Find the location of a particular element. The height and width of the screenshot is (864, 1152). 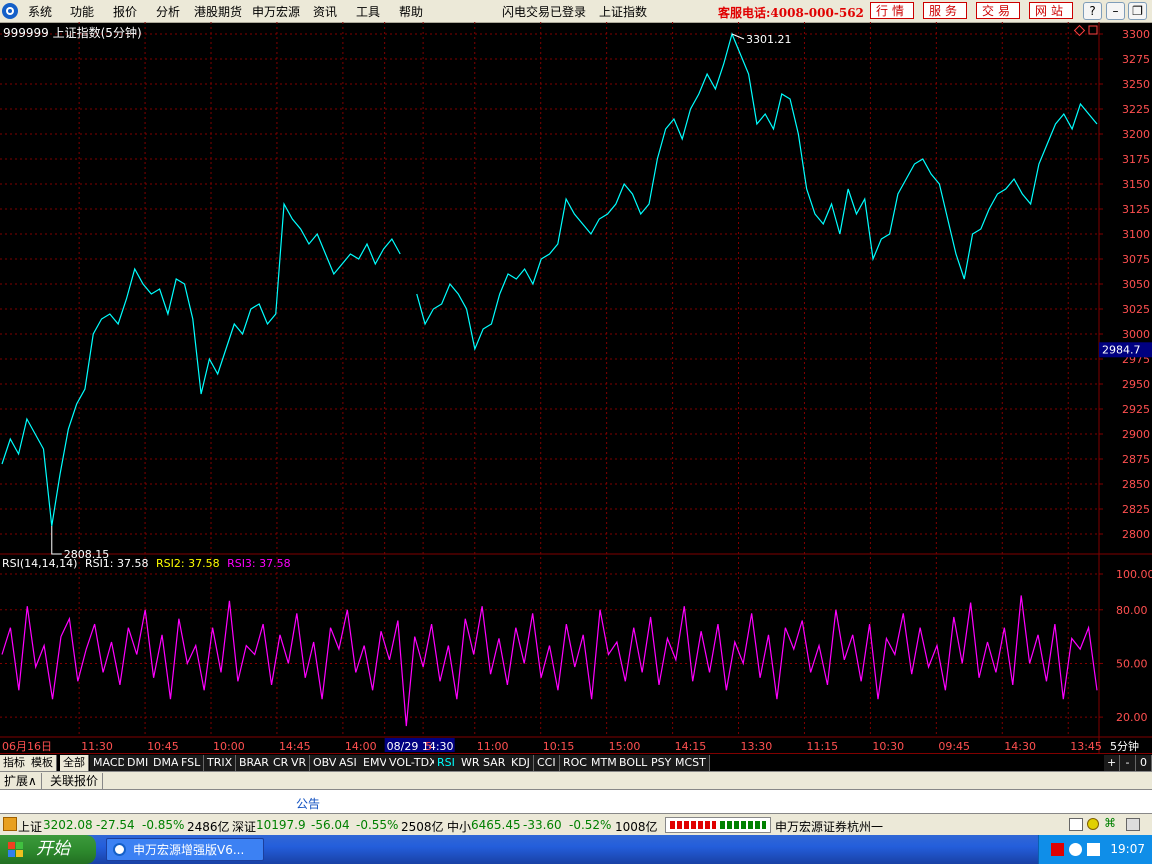

time-tick-label: 15:00 is located at coordinates (625, 746).